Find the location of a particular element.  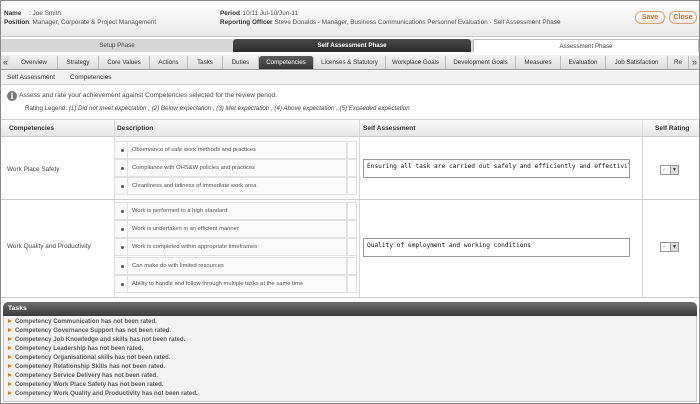

competency-work-place-safety: Work Place Safety is located at coordinates (33, 169).